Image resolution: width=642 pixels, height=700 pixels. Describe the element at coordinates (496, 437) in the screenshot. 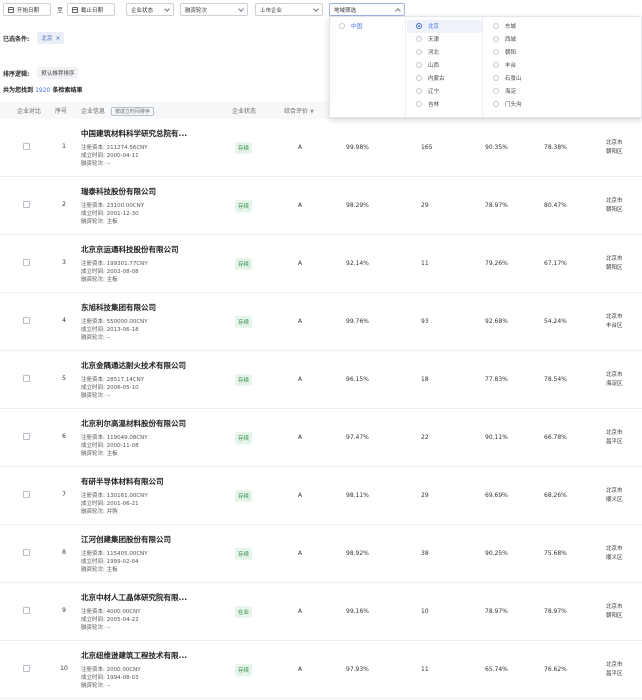

I see `metric-3: 90.11%` at that location.